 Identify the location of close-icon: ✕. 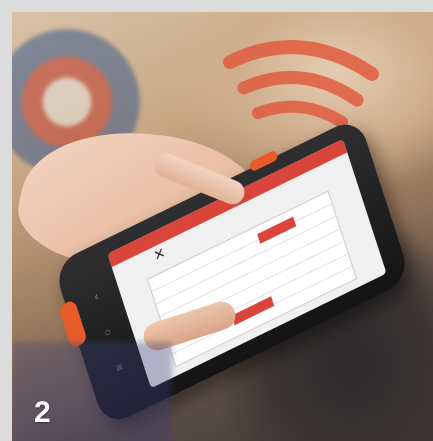
(159, 254).